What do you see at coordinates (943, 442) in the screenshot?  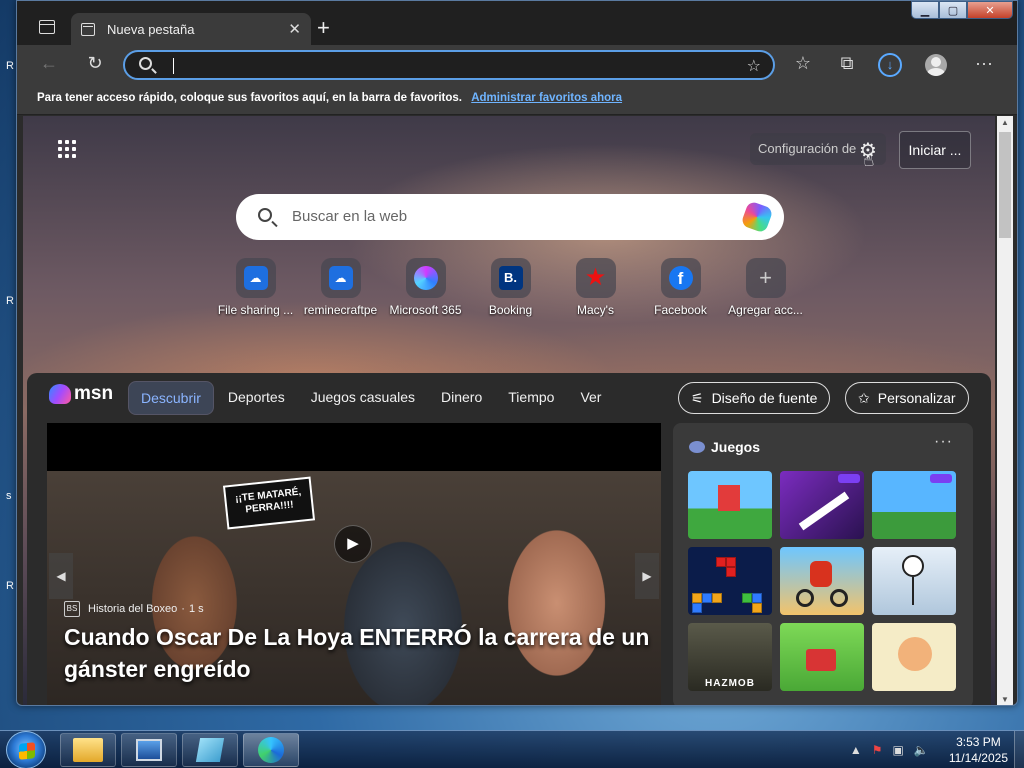 I see `games-more-icon: ···` at bounding box center [943, 442].